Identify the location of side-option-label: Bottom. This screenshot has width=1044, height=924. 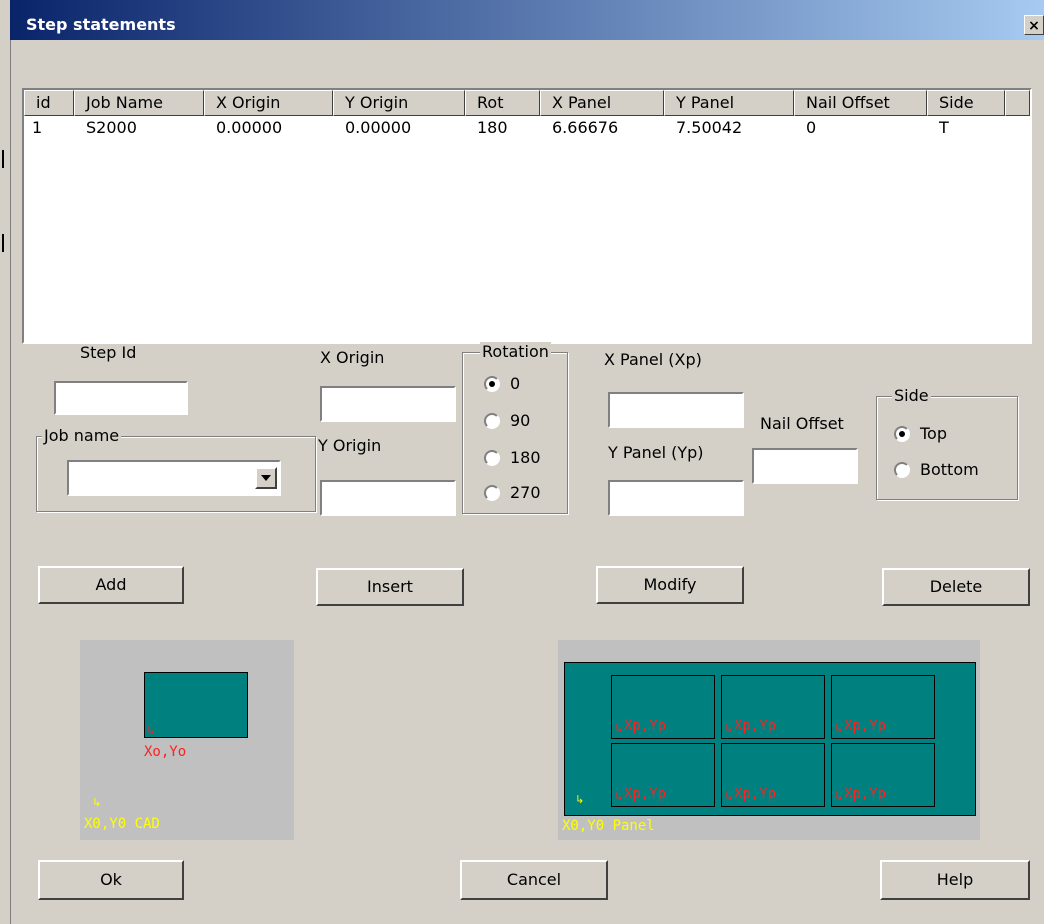
(949, 469).